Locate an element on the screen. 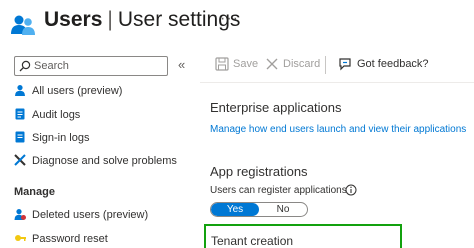 Image resolution: width=474 pixels, height=248 pixels. section-manage: Manage is located at coordinates (34, 192).